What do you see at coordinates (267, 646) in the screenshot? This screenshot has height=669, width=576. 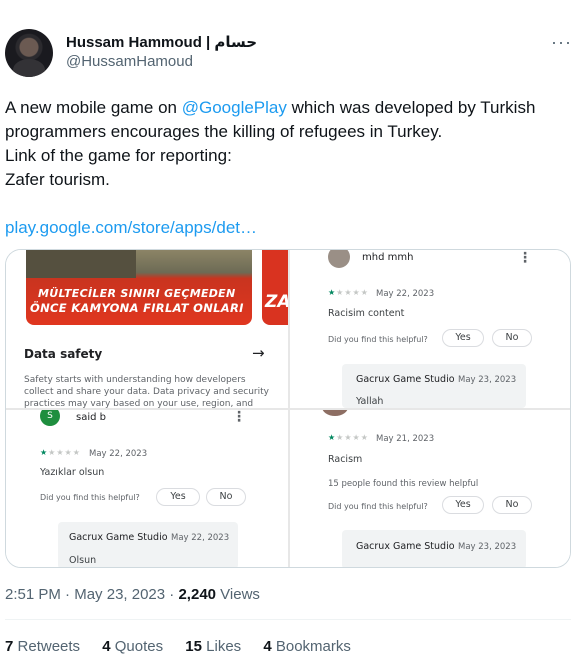 I see `bookmarks-count: 4` at bounding box center [267, 646].